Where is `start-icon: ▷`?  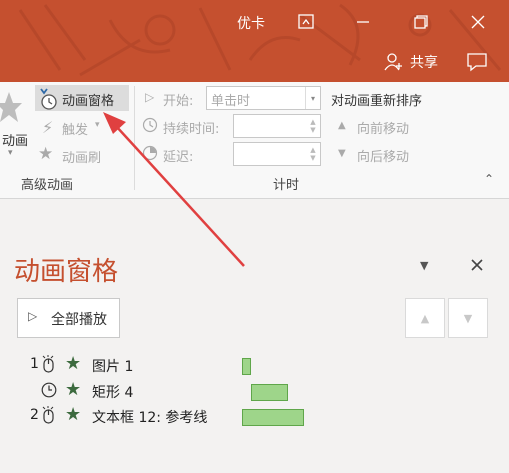 start-icon: ▷ is located at coordinates (150, 97).